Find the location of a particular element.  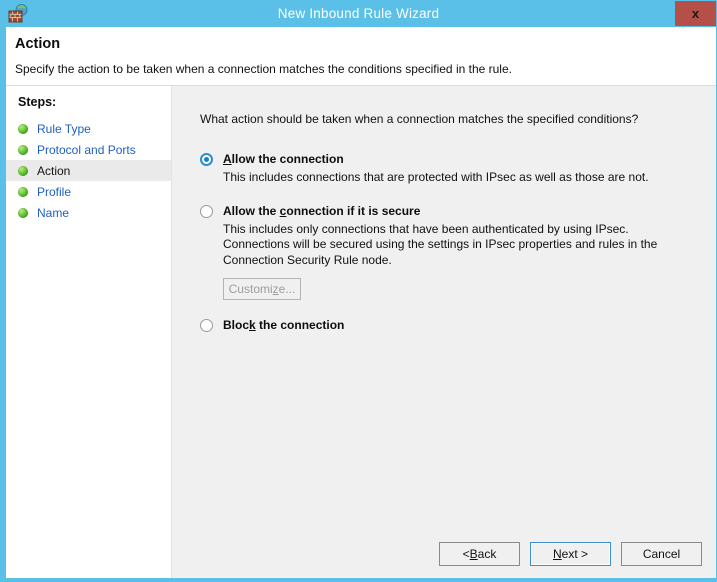

option-block-the-connection: Block the connection is located at coordinates (458, 325).